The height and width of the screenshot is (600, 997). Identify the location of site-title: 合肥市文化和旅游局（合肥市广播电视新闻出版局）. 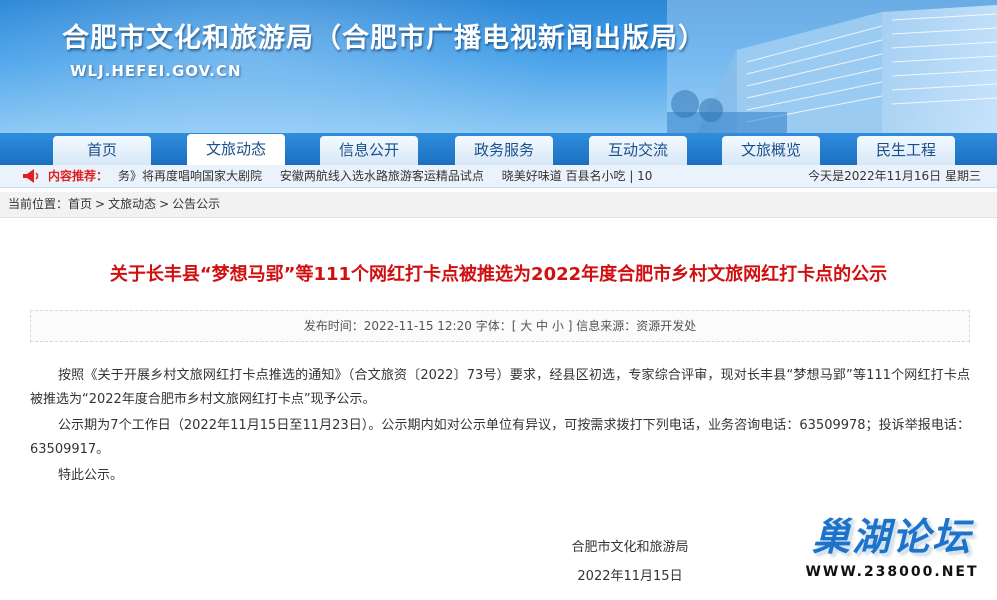
(384, 38).